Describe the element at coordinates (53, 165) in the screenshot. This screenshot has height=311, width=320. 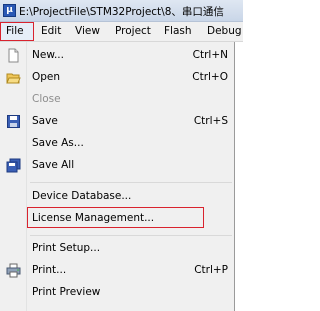
I see `menu-label-save-all: Save All` at that location.